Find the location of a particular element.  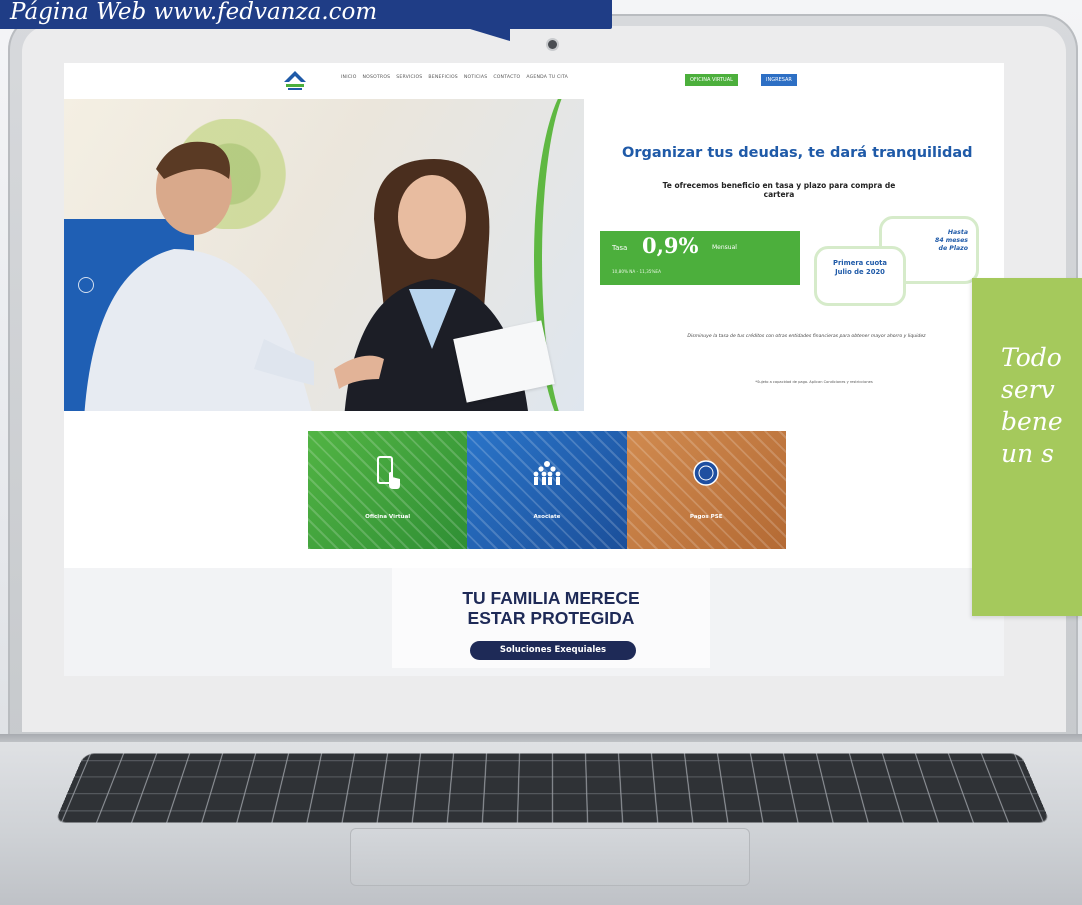

service-tiles: Oficina Virtual Asociate Pagos PSE is located at coordinates (547, 490).